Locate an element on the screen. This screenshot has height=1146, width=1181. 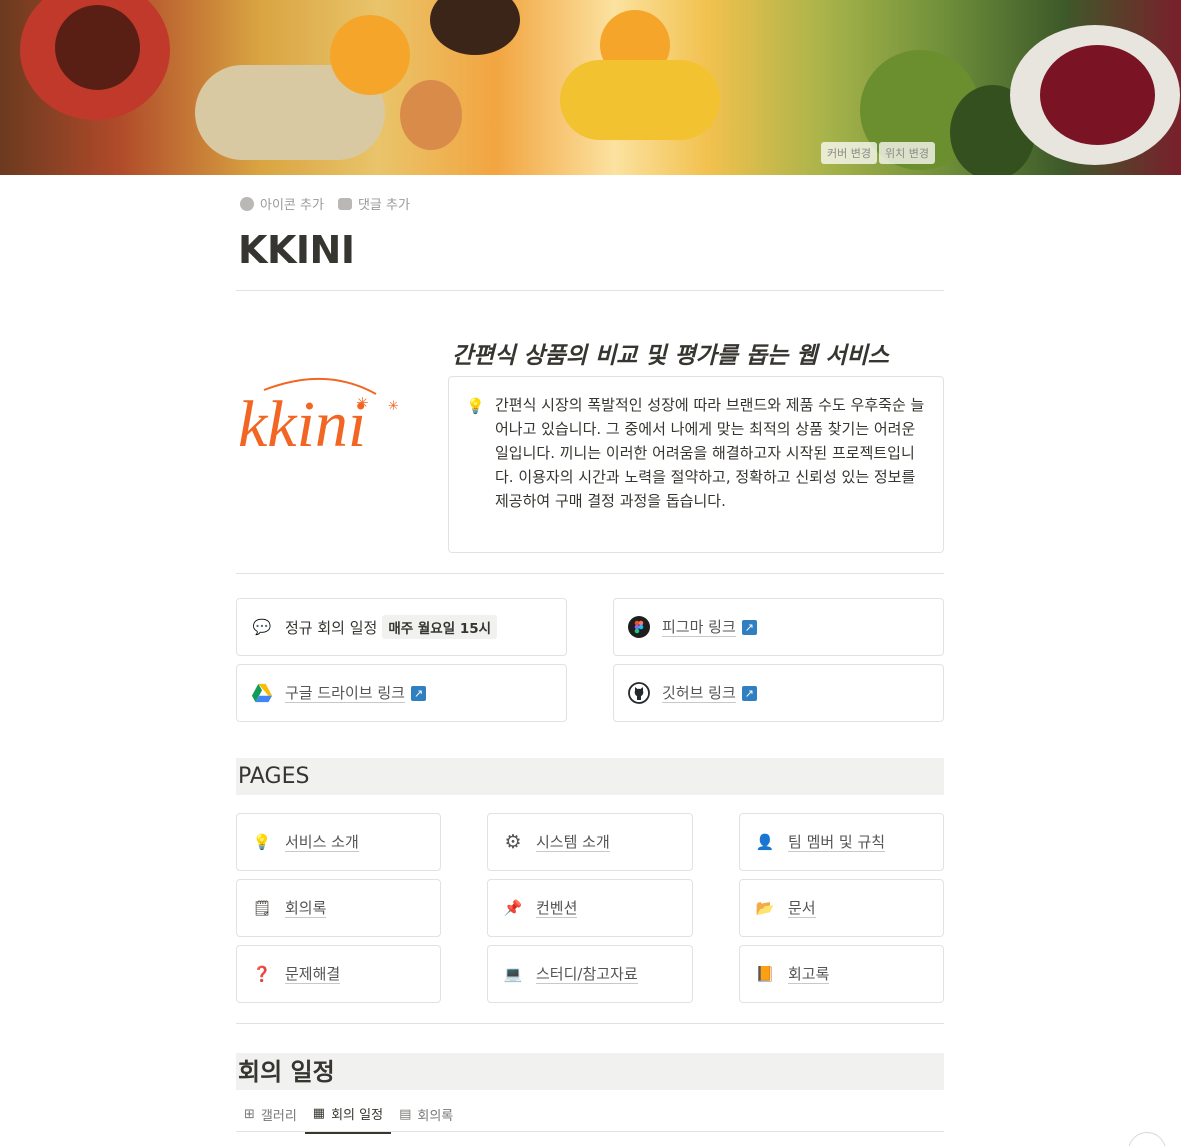
folder-icon: 📂 is located at coordinates (765, 908).